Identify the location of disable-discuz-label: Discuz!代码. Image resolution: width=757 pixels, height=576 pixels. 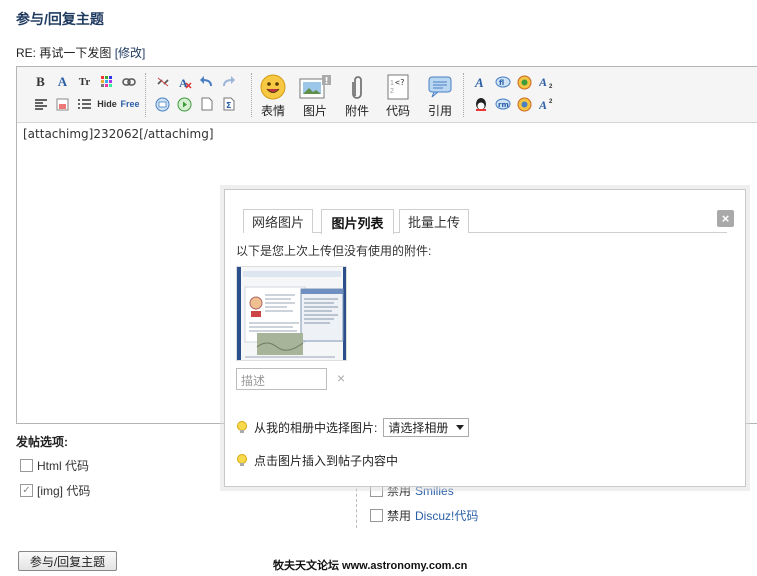
(447, 516).